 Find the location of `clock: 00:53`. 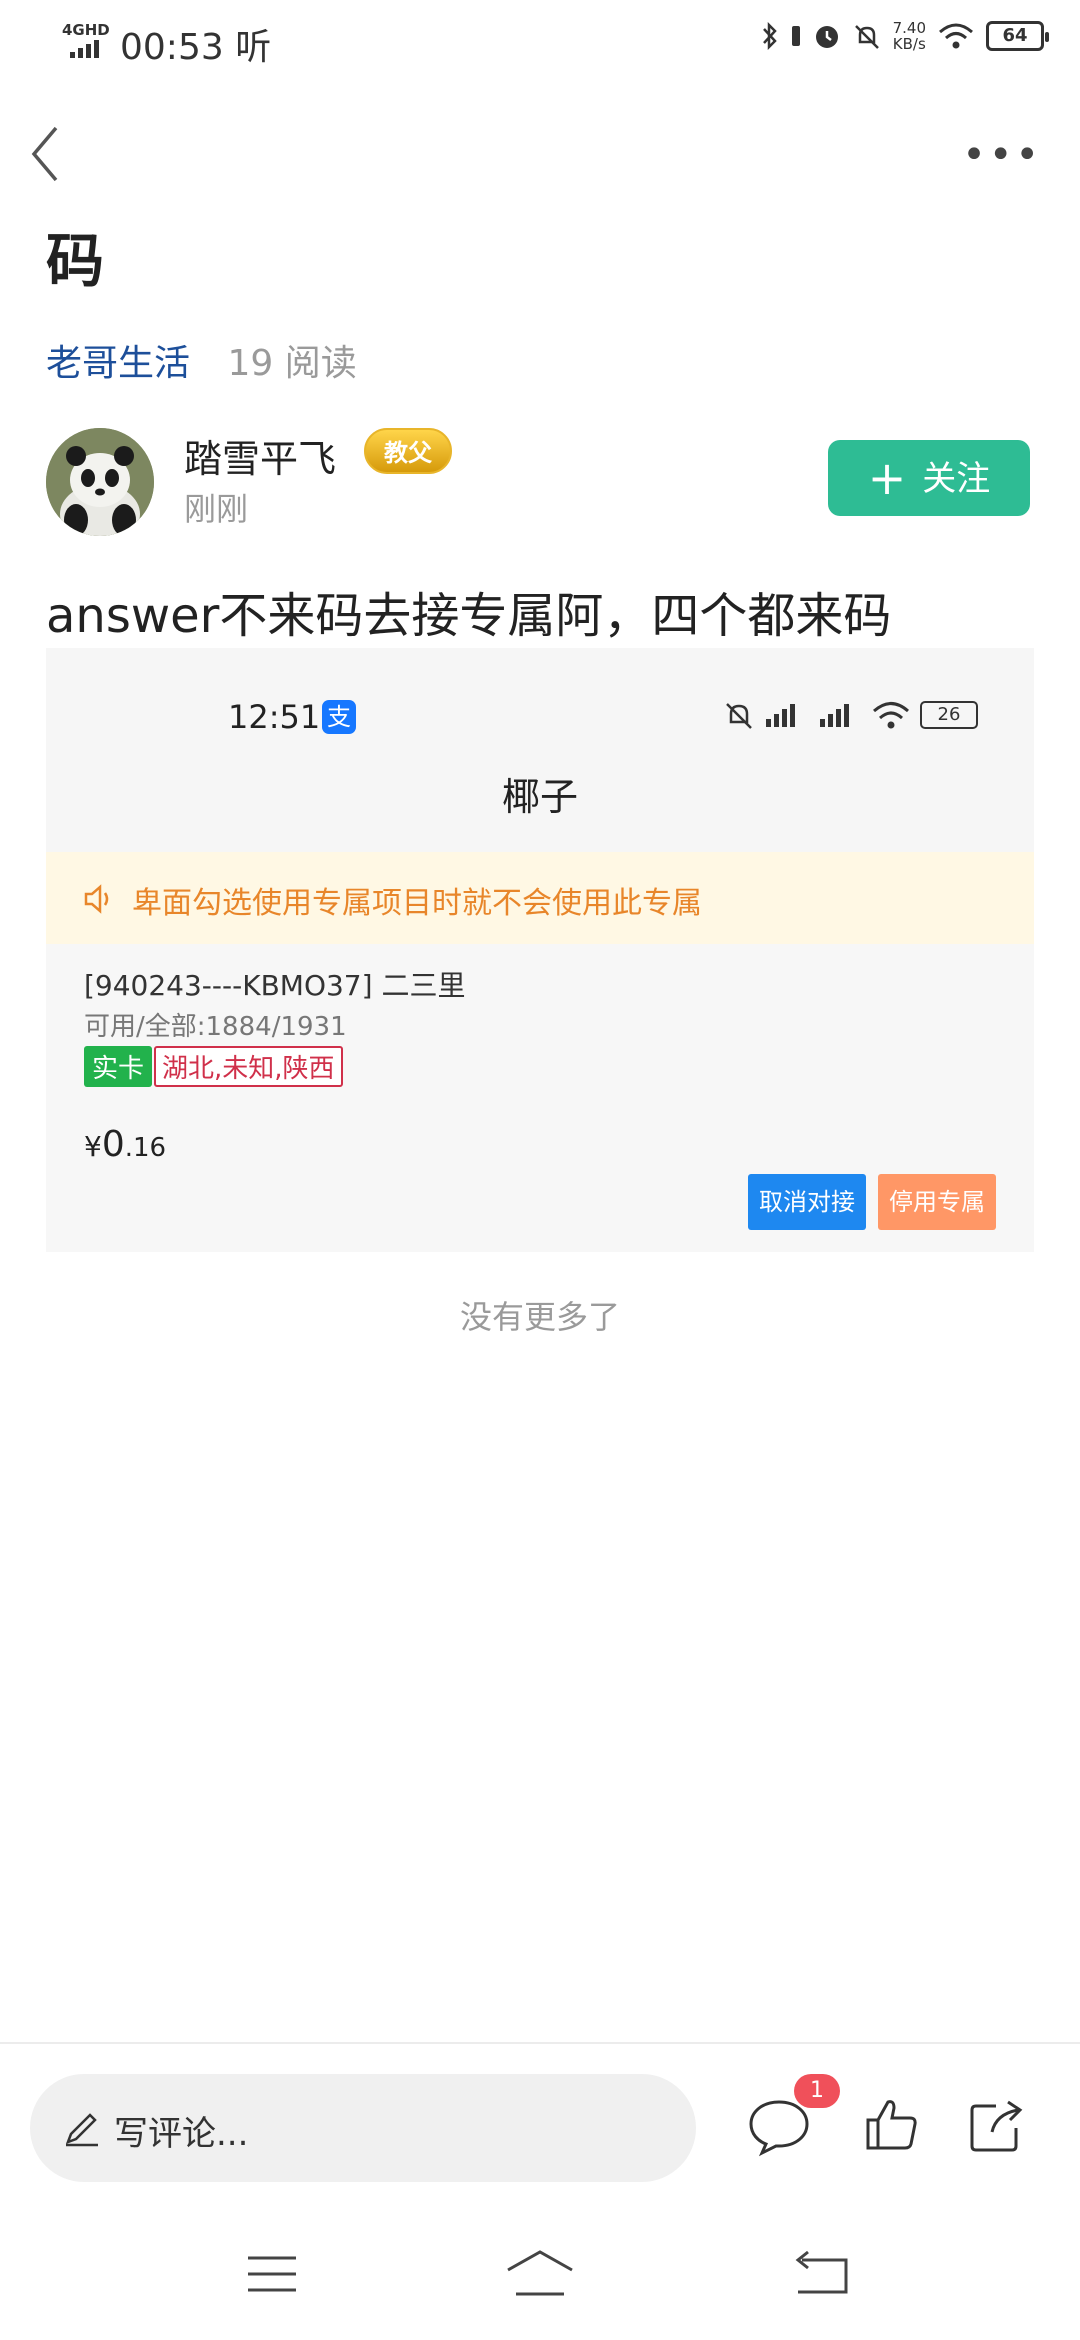

clock: 00:53 is located at coordinates (172, 47).